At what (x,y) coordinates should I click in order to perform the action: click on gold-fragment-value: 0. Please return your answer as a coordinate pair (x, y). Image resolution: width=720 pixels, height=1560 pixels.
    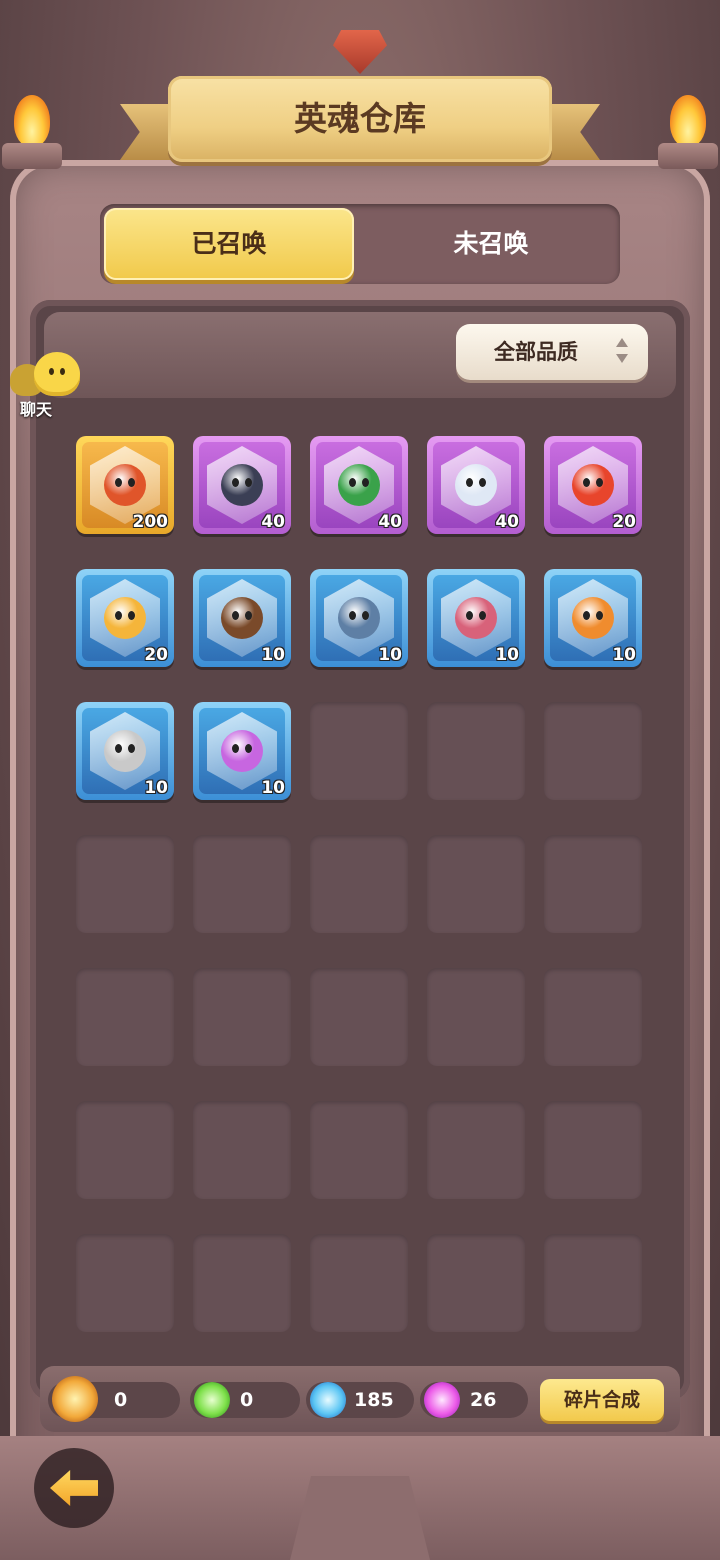
    Looking at the image, I should click on (121, 1400).